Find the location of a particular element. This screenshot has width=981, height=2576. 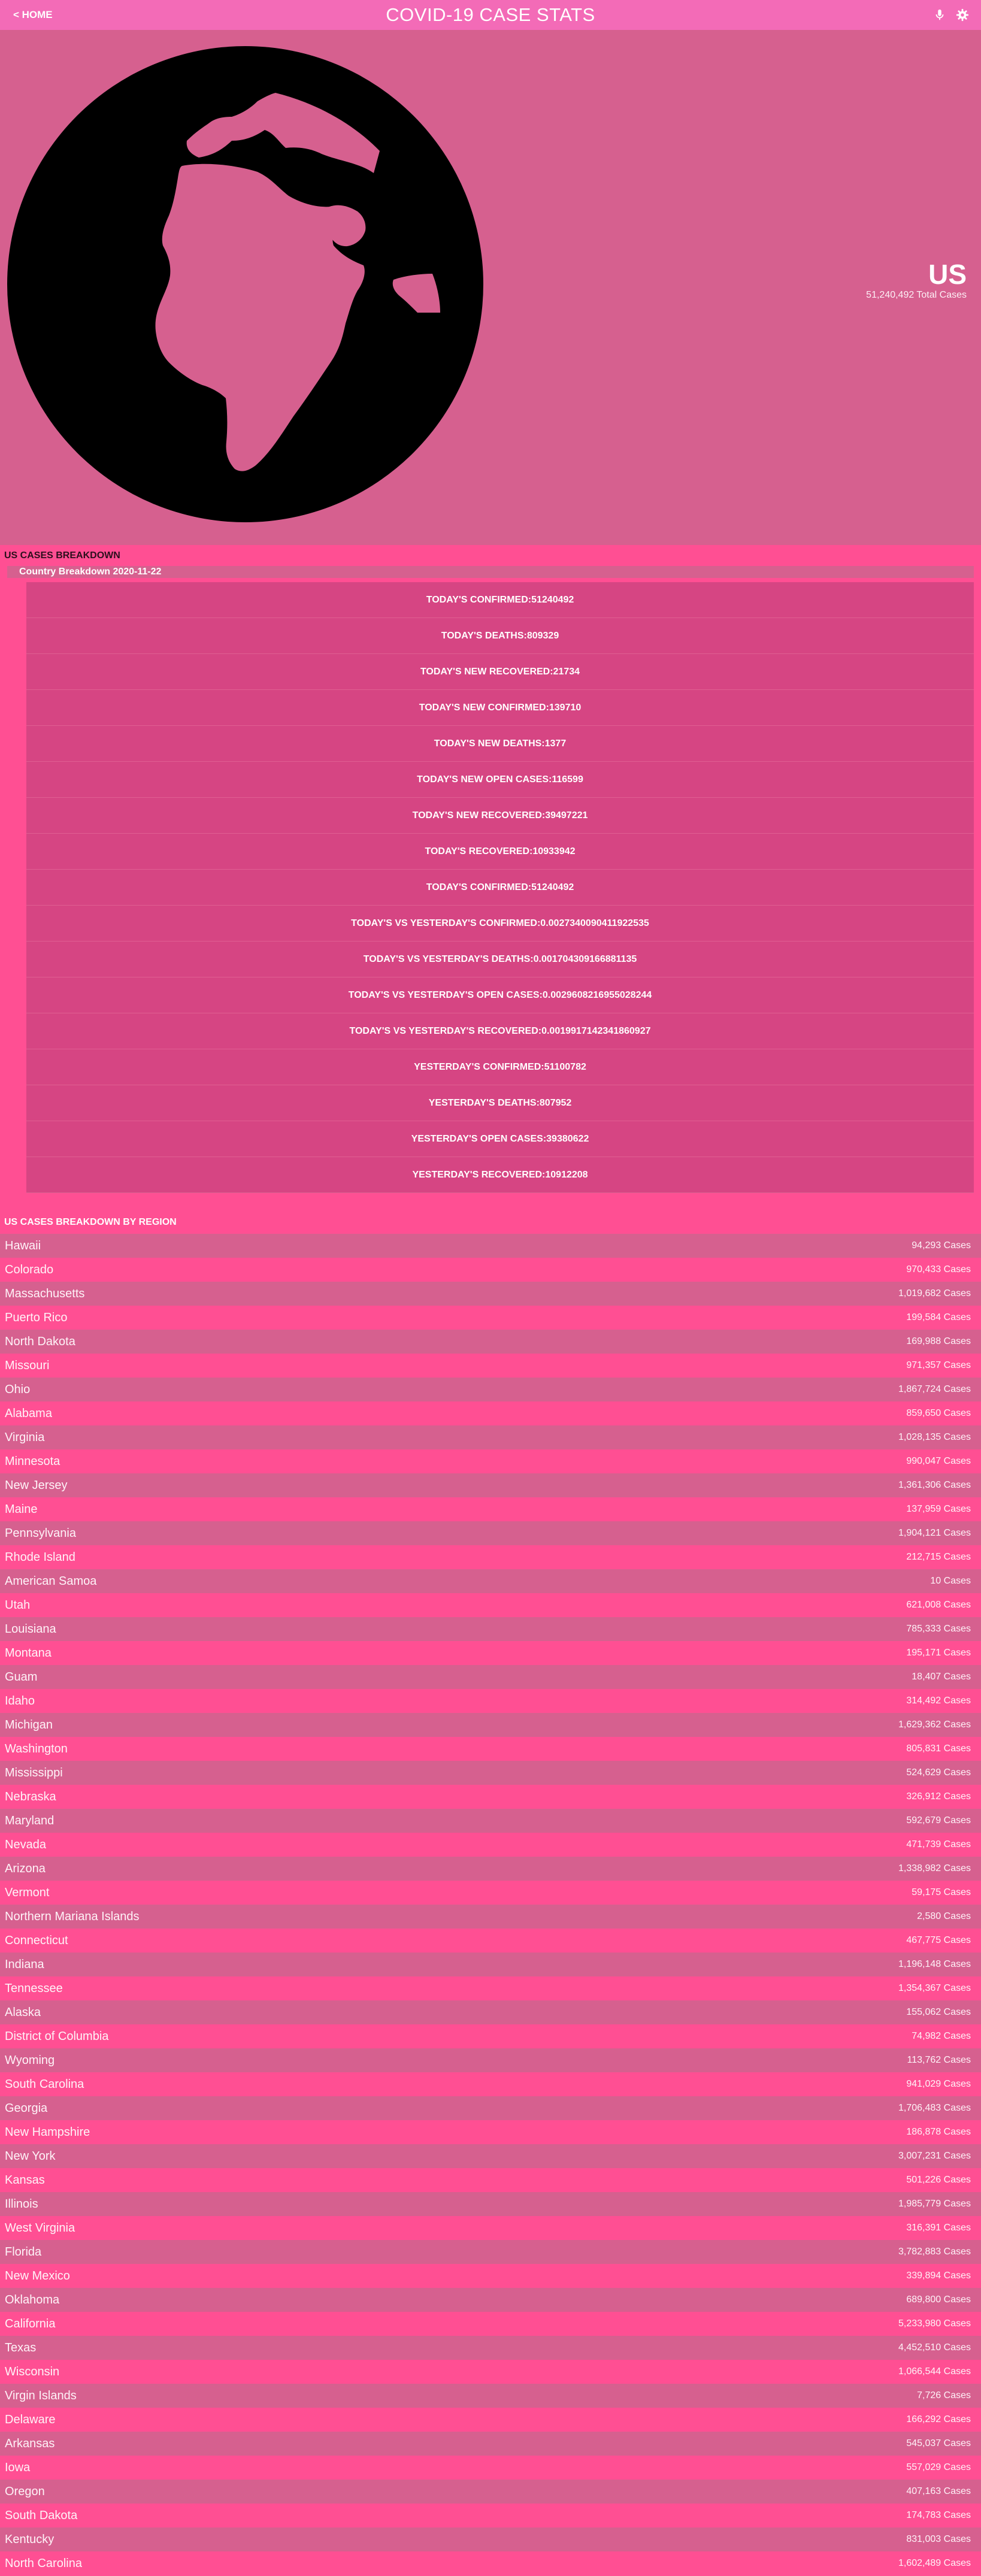

region-row: Idaho 314,492 Cases is located at coordinates (490, 1701).